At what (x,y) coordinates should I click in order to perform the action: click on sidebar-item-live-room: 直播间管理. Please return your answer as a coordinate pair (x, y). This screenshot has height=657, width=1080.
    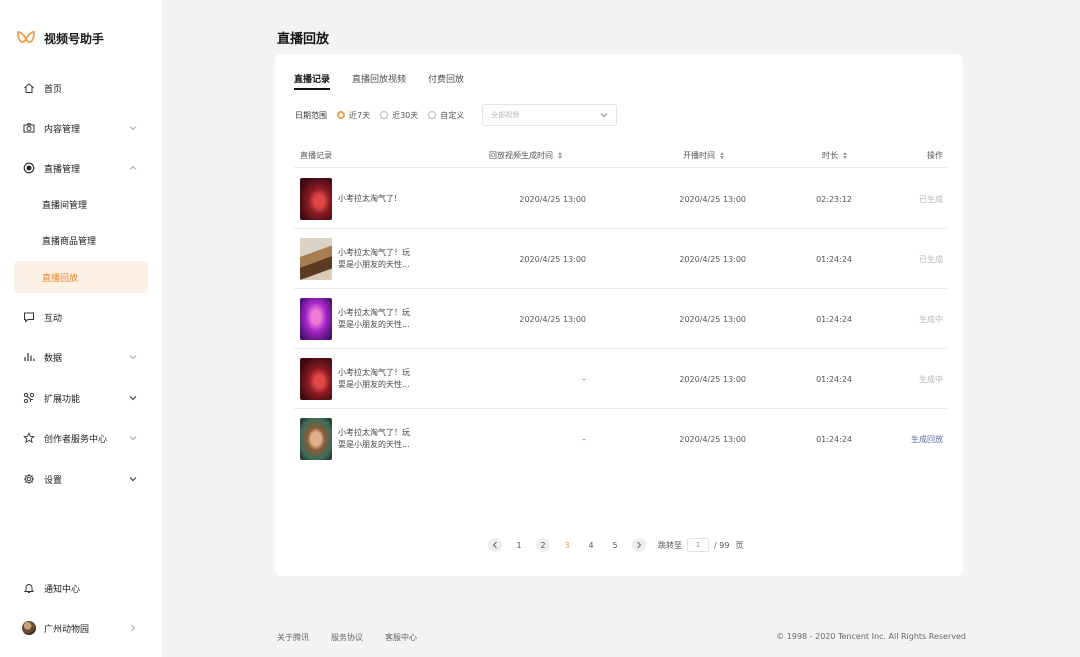
    Looking at the image, I should click on (81, 204).